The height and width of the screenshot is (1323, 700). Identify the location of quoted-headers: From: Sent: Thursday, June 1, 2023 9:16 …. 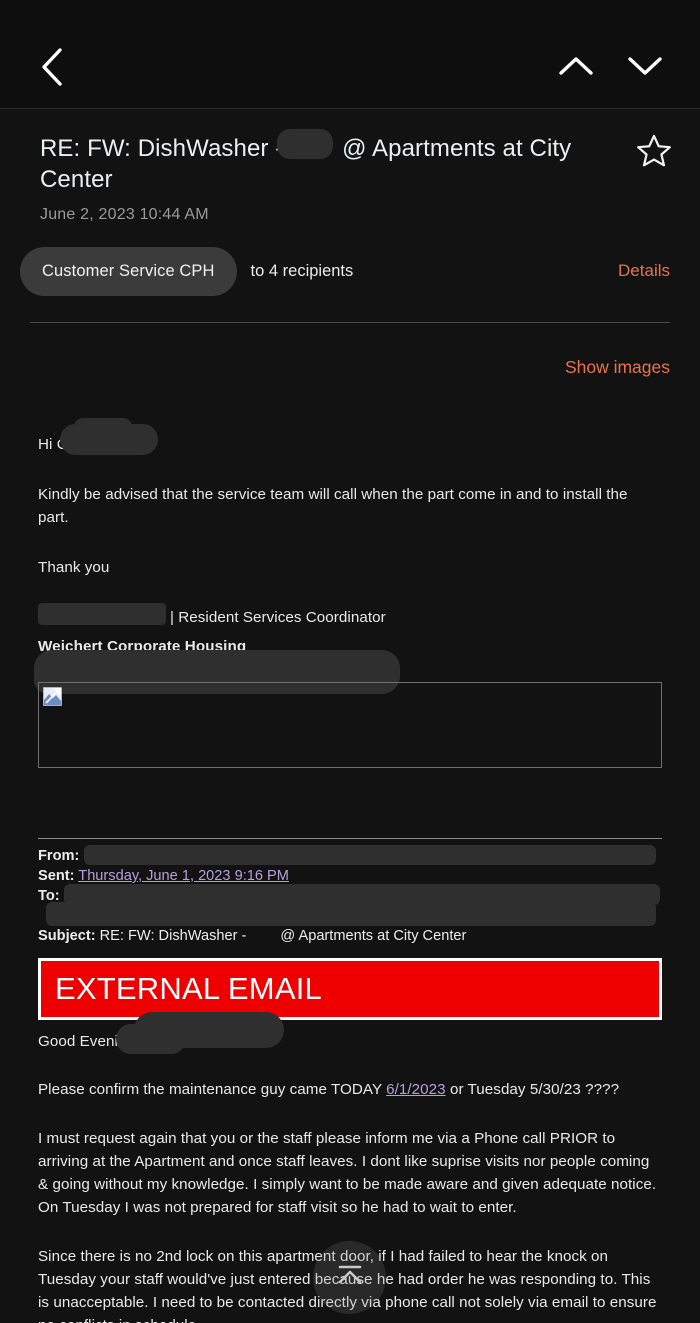
(350, 895).